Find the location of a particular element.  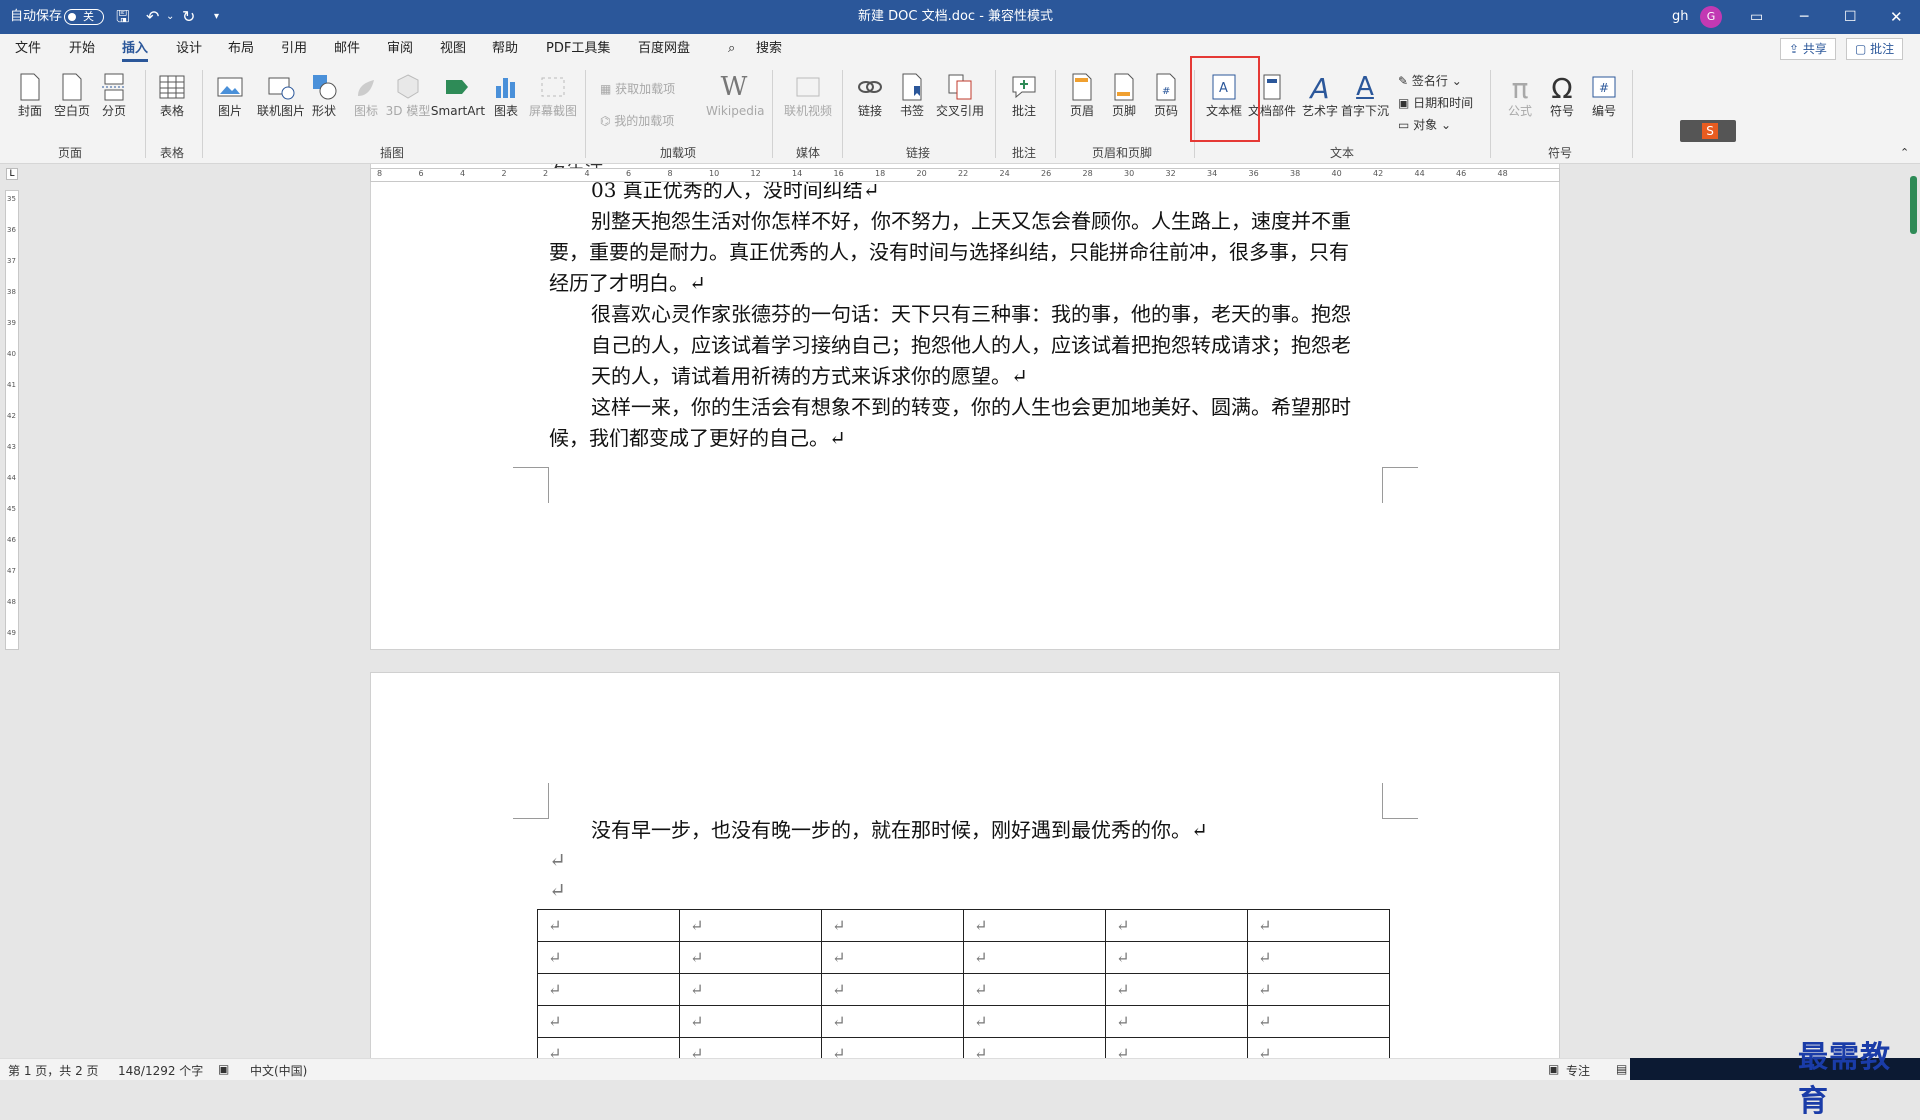

shapes-button: 形状 is located at coordinates (324, 104).